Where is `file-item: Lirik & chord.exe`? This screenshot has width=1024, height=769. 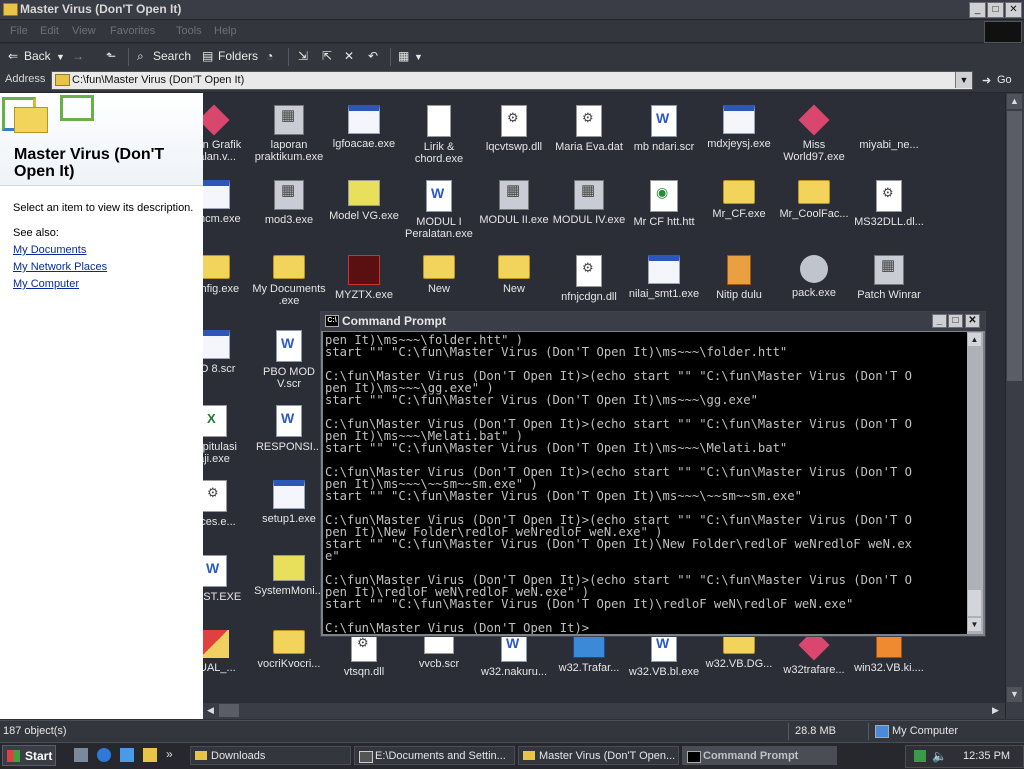 file-item: Lirik & chord.exe is located at coordinates (439, 135).